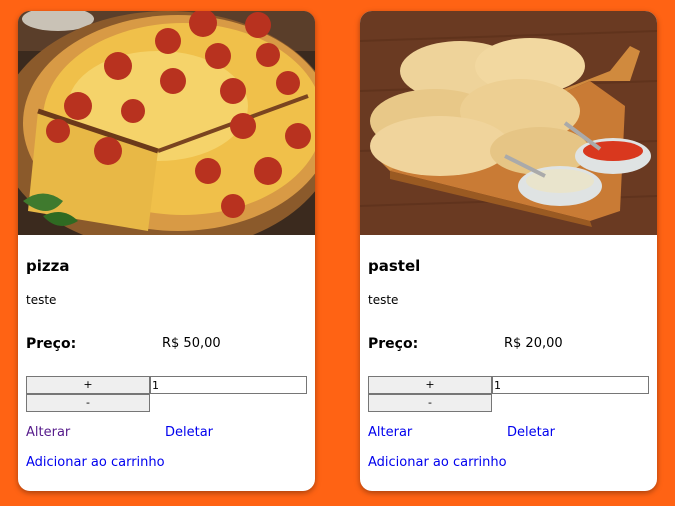 The height and width of the screenshot is (506, 675). Describe the element at coordinates (191, 343) in the screenshot. I see `product-price: R$ 50,00` at that location.